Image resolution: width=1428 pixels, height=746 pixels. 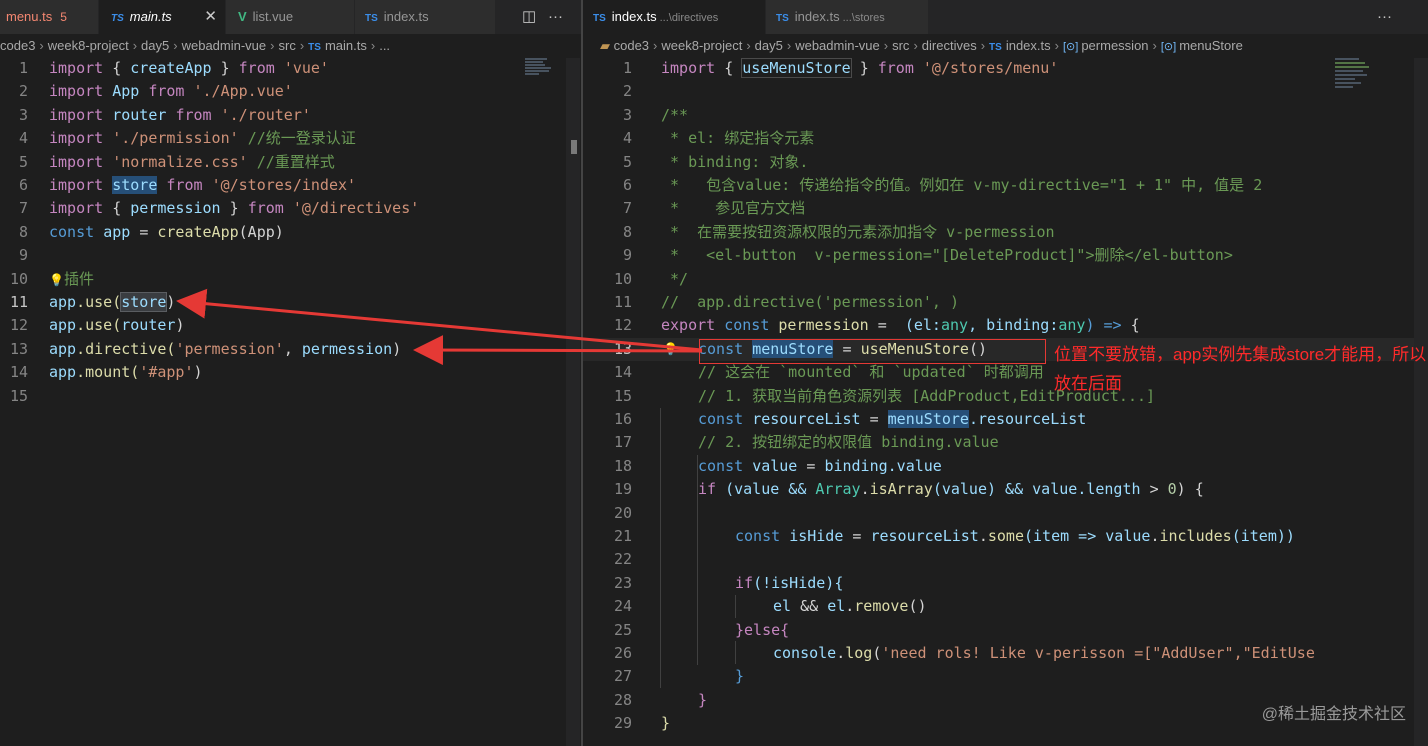 What do you see at coordinates (1114, 45) in the screenshot?
I see `breadcrumb-item: permession` at bounding box center [1114, 45].